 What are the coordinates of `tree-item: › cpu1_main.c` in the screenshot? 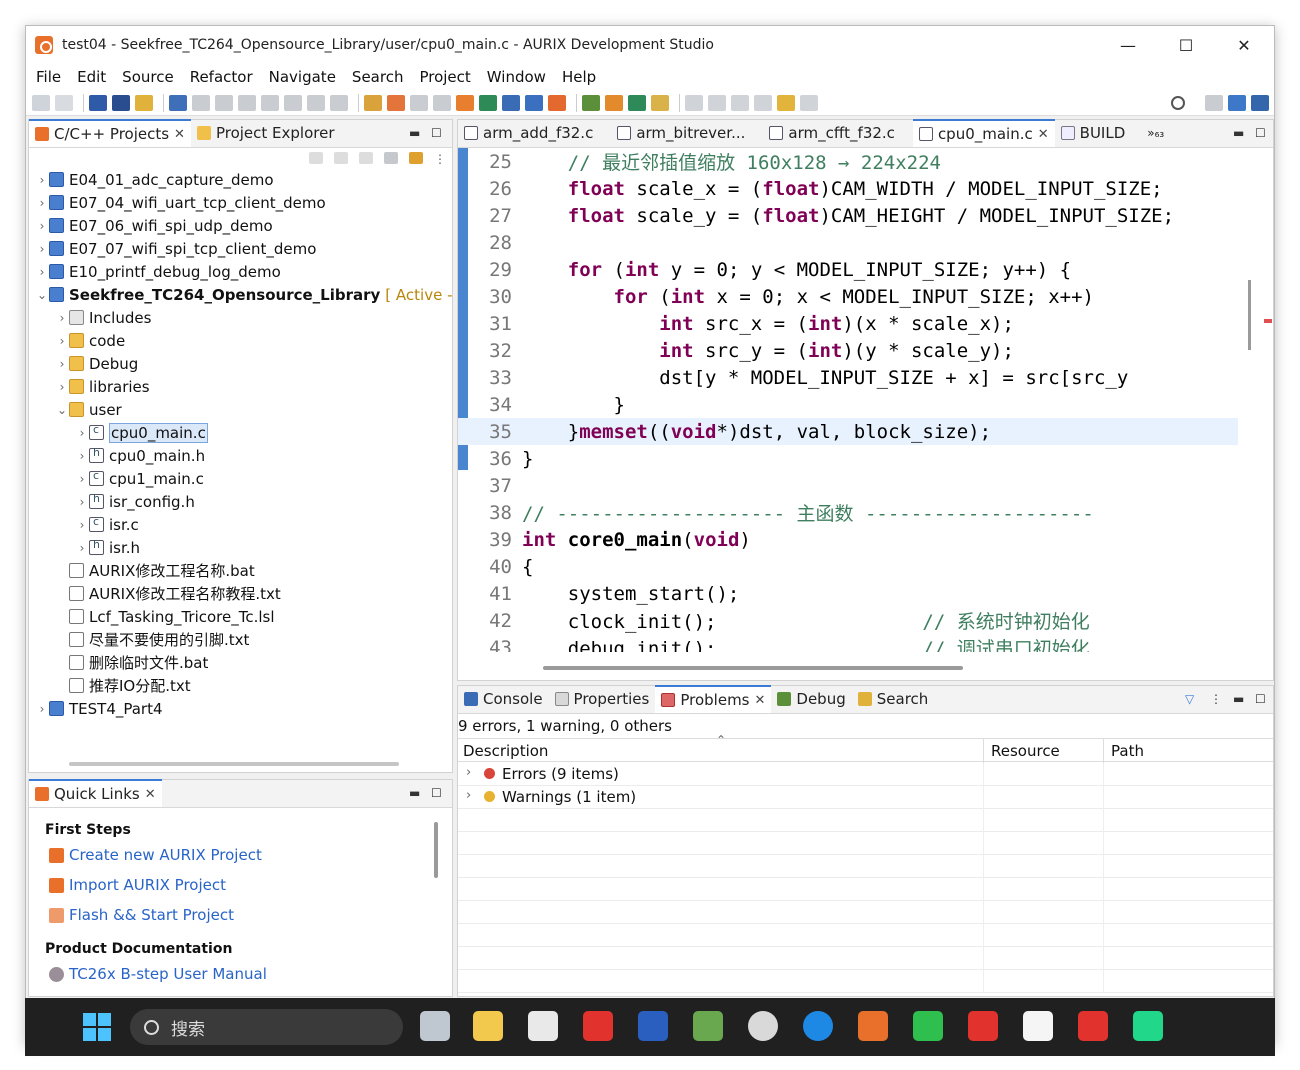 It's located at (116, 478).